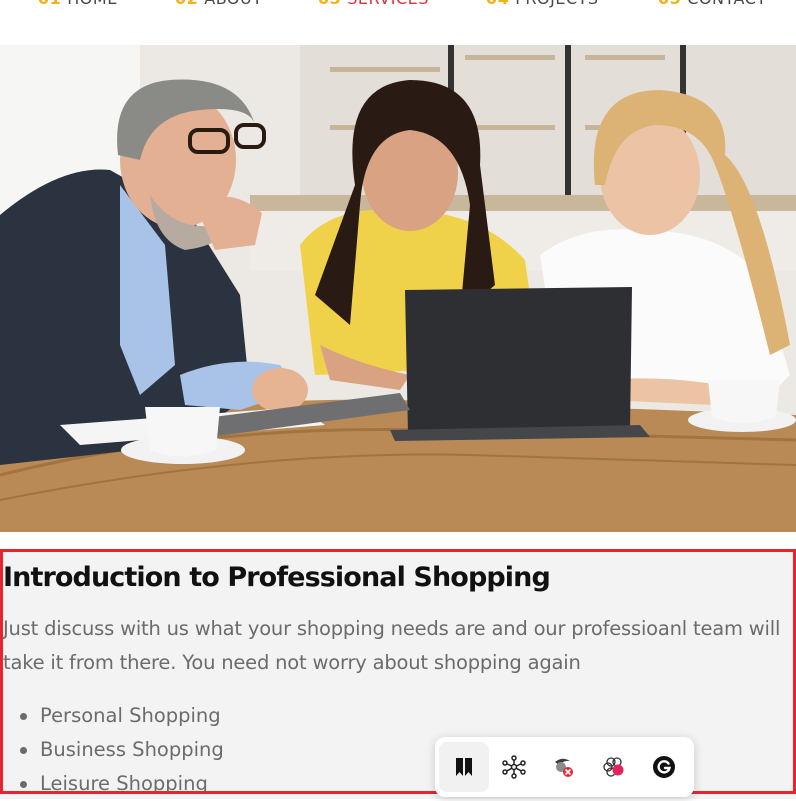 The width and height of the screenshot is (796, 801). What do you see at coordinates (92, 4) in the screenshot?
I see `nav-label: HOME` at bounding box center [92, 4].